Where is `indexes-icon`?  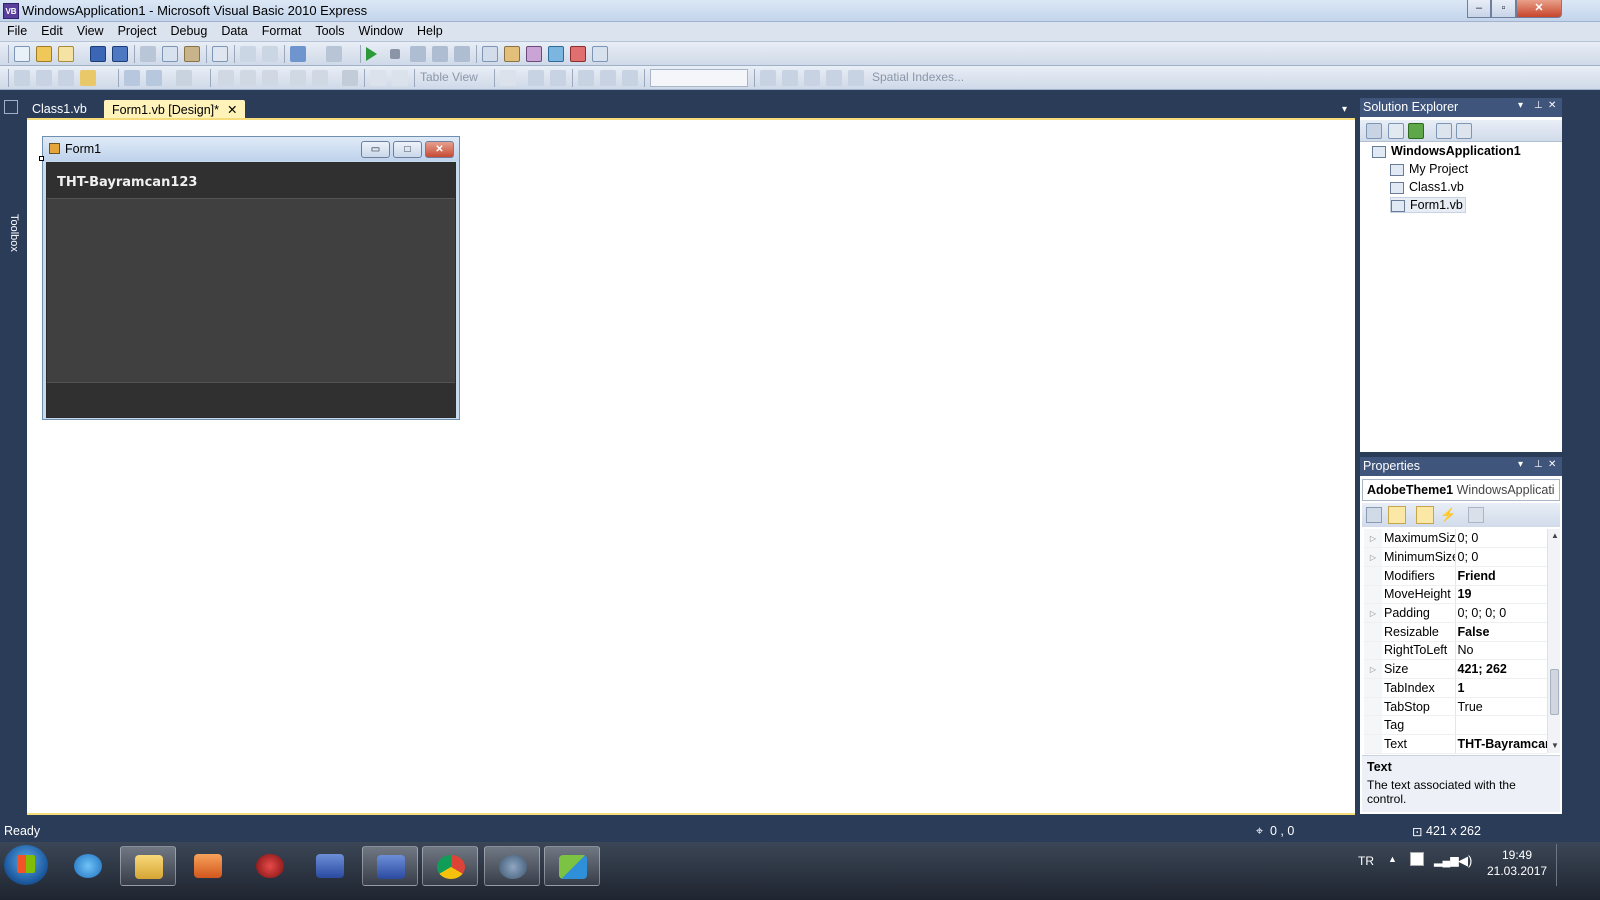 indexes-icon is located at coordinates (320, 78).